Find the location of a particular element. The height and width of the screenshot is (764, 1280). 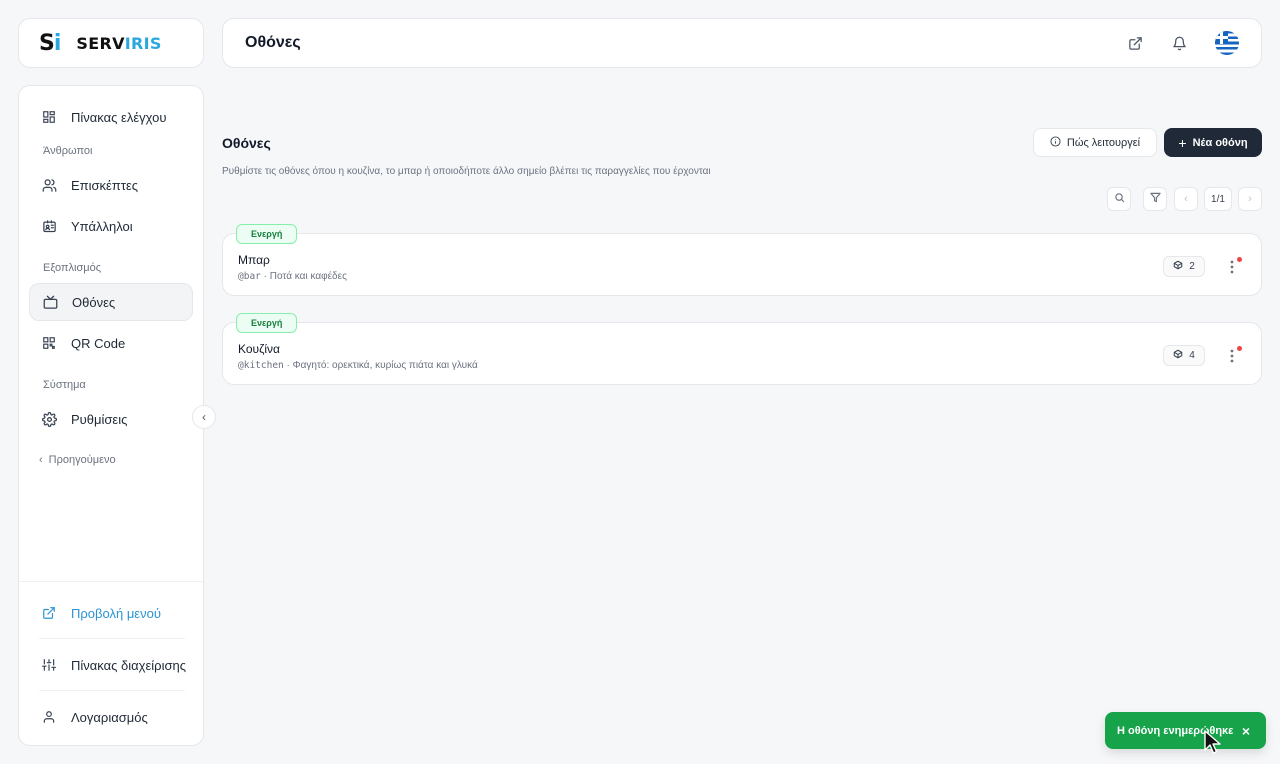

filter-button is located at coordinates (1155, 199).